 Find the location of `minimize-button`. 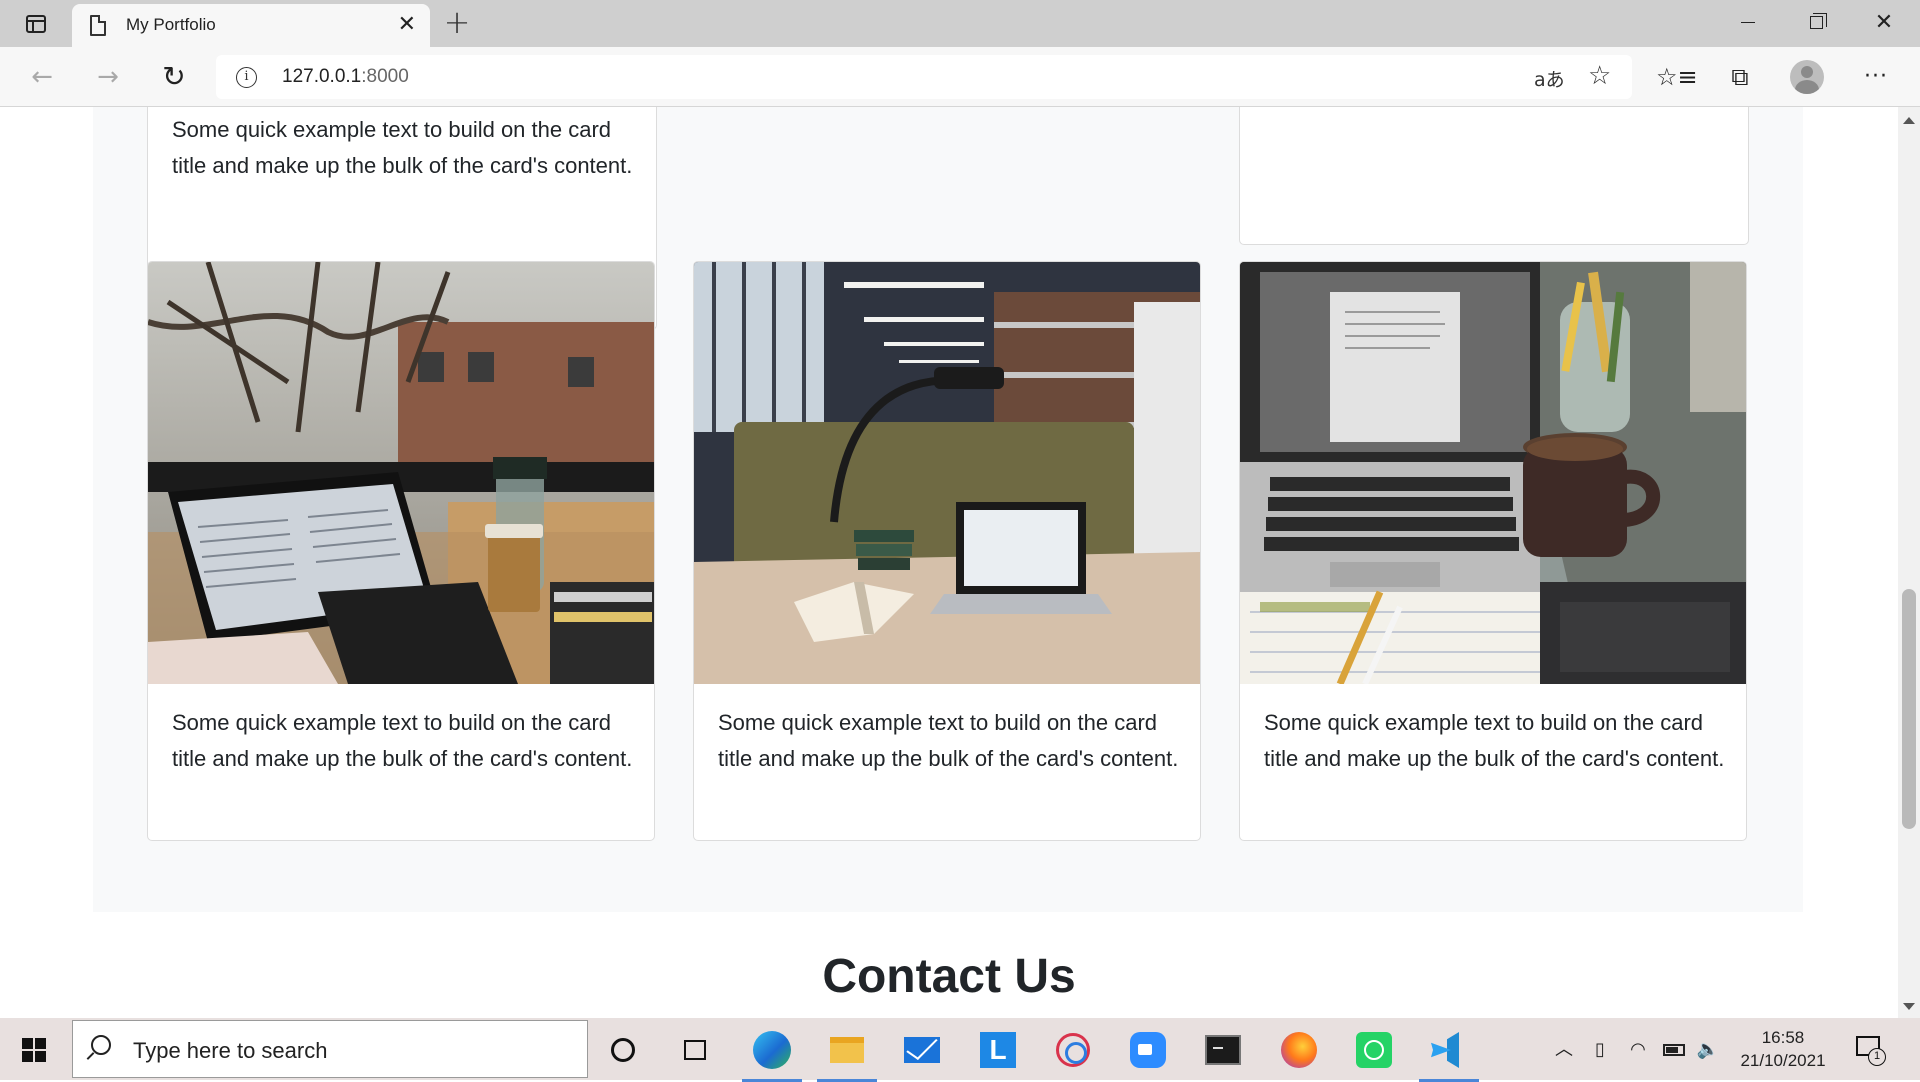

minimize-button is located at coordinates (1748, 22).